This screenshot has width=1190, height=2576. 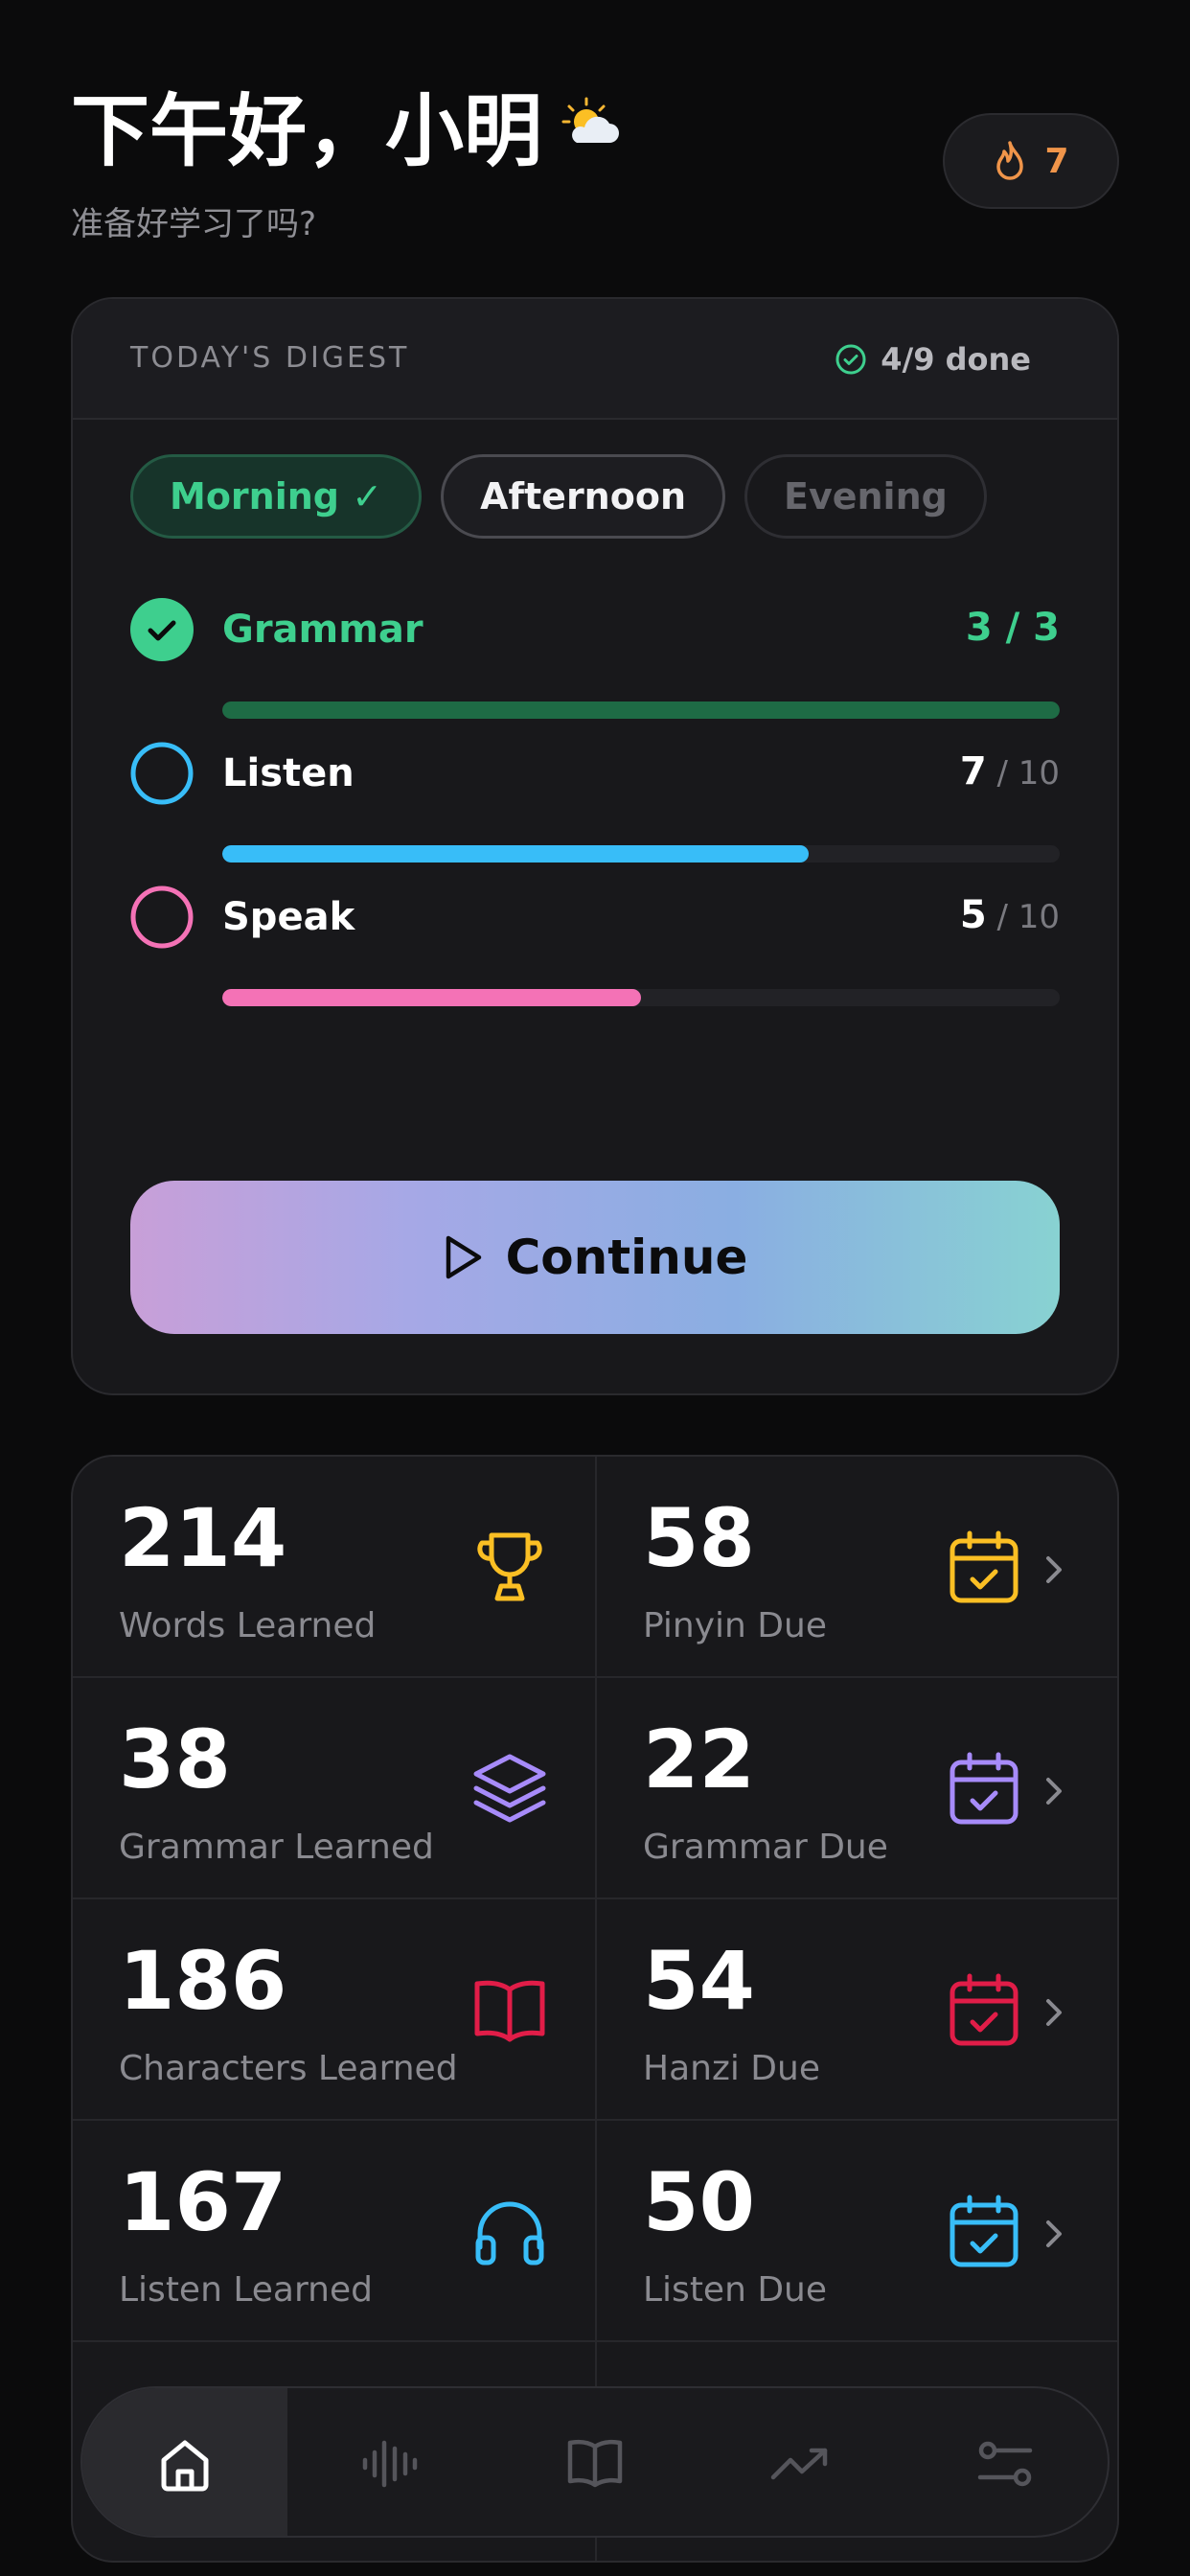 I want to click on stat-words-learned: 214 Words Learned, so click(x=335, y=1567).